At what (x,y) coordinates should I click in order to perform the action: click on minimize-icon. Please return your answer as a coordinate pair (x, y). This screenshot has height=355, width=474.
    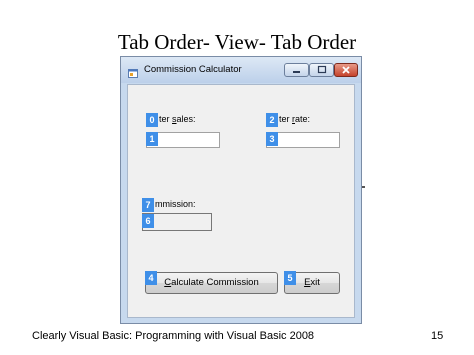
    Looking at the image, I should click on (296, 72).